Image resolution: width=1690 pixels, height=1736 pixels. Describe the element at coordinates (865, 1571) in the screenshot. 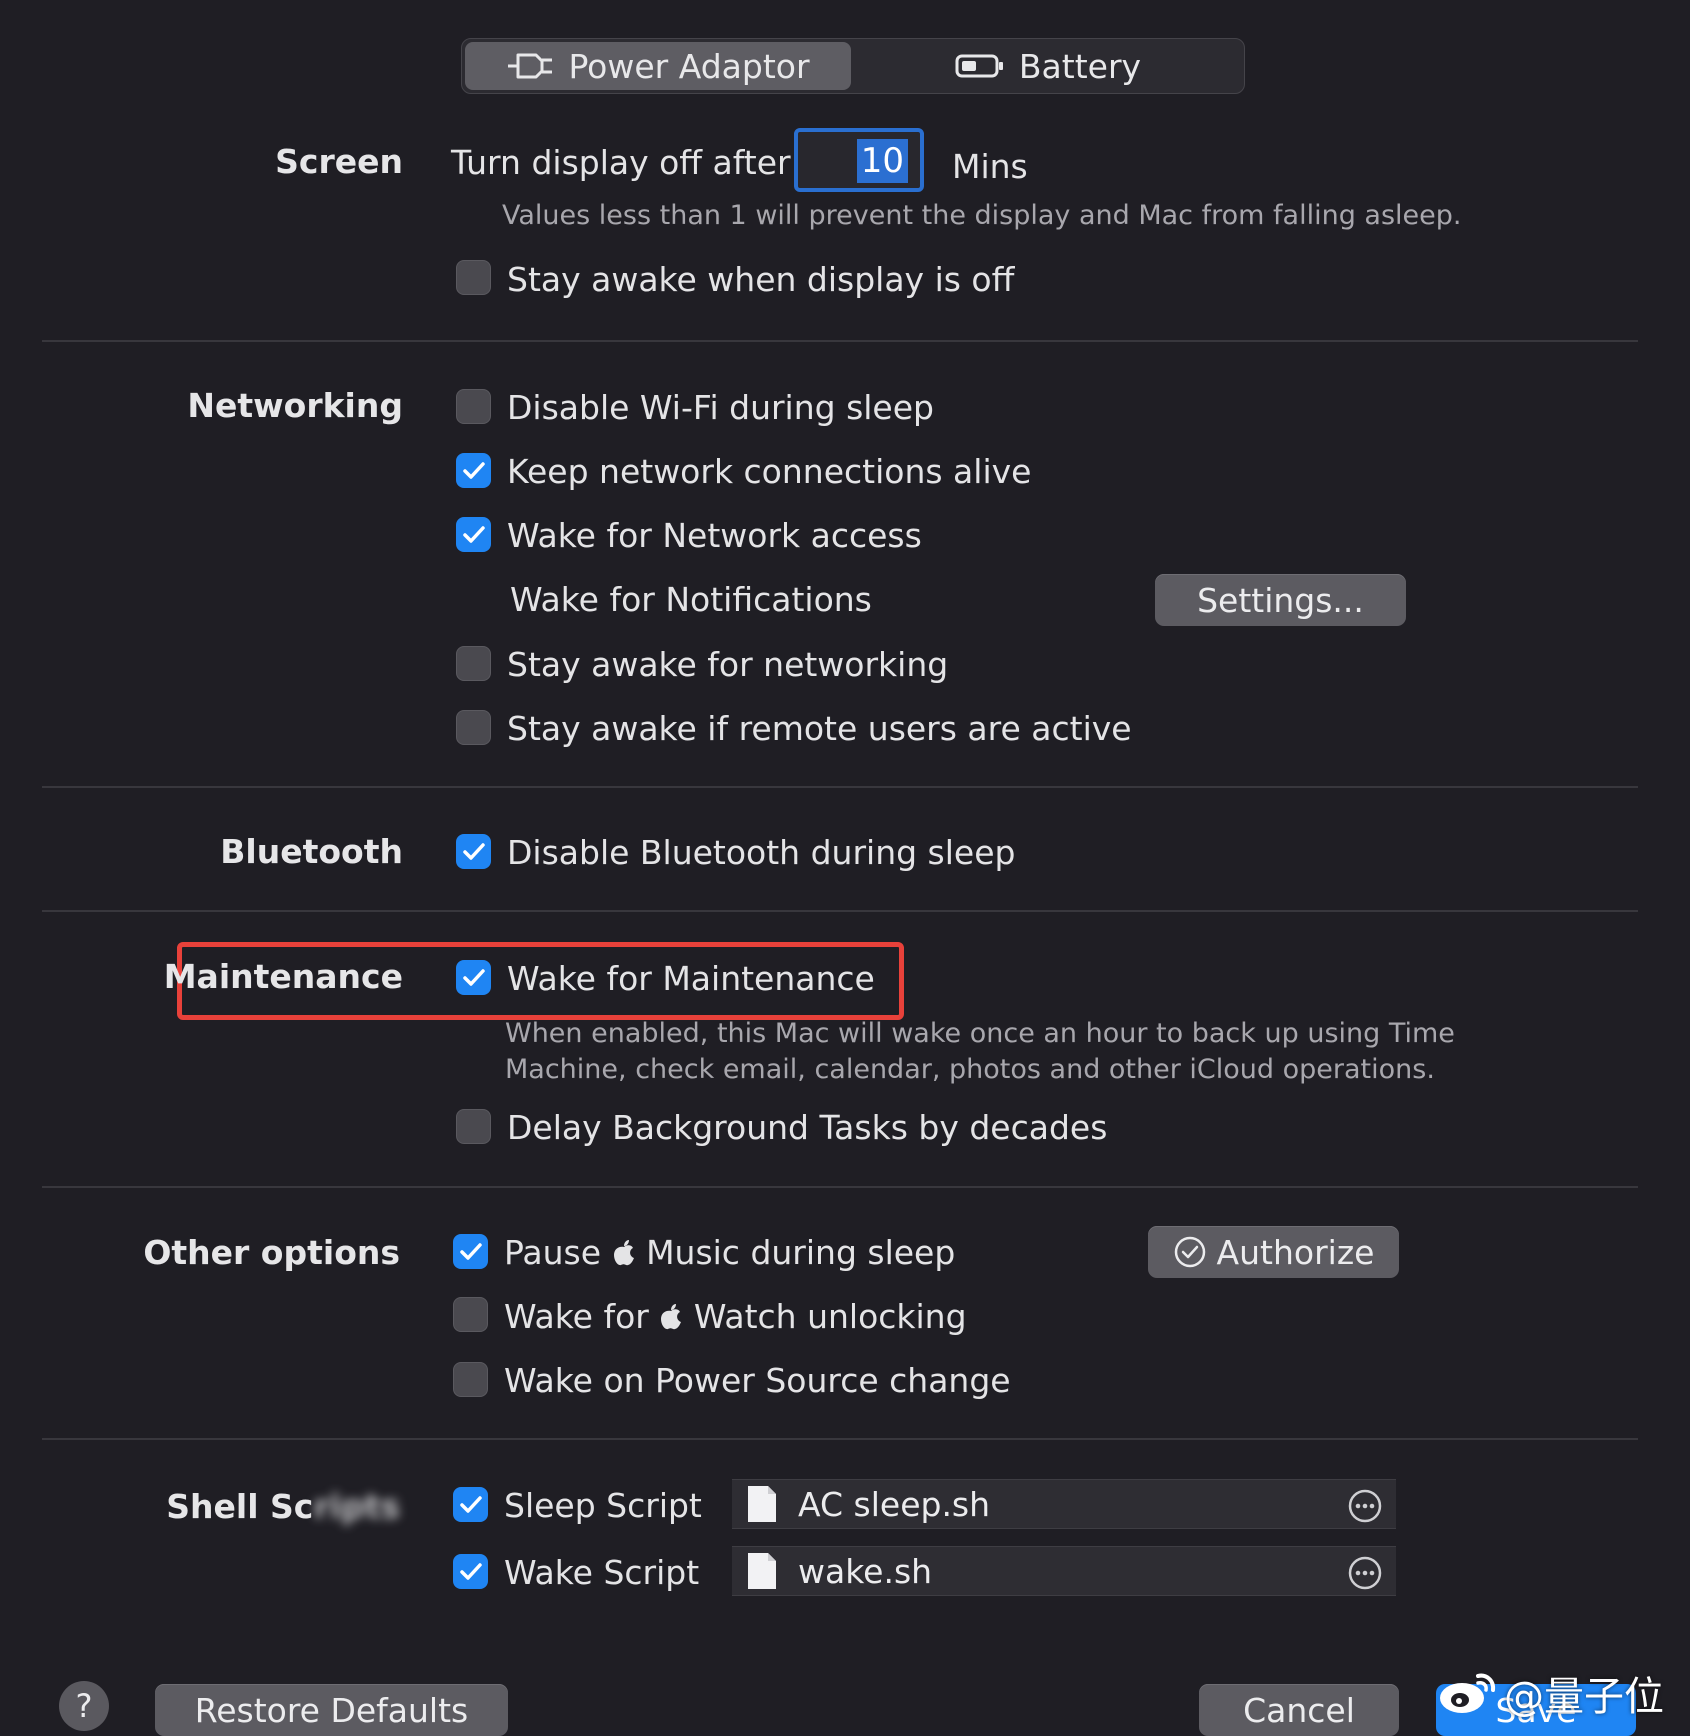

I see `wake-script-filename: wake.sh` at that location.